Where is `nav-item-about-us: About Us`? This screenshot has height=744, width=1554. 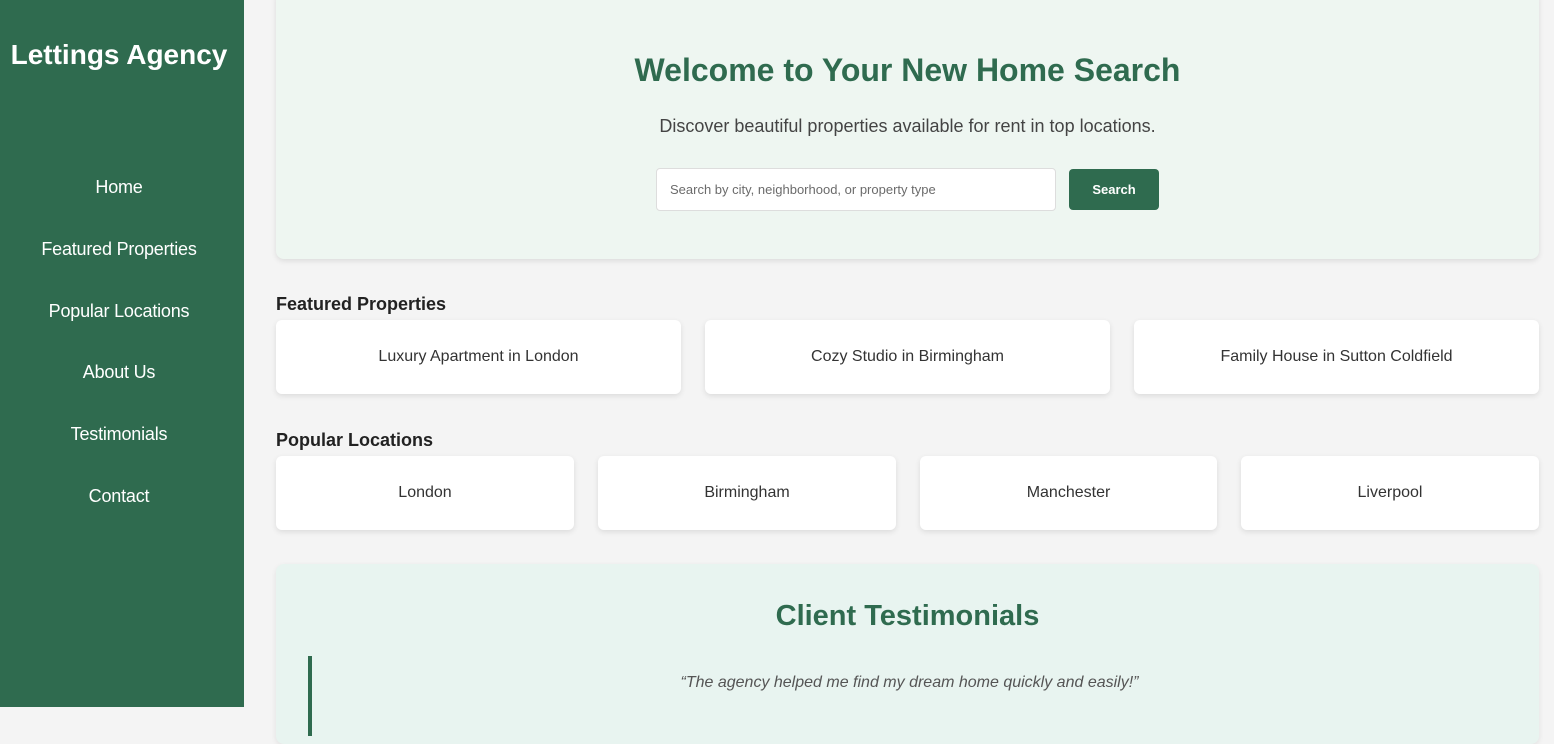
nav-item-about-us: About Us is located at coordinates (119, 382).